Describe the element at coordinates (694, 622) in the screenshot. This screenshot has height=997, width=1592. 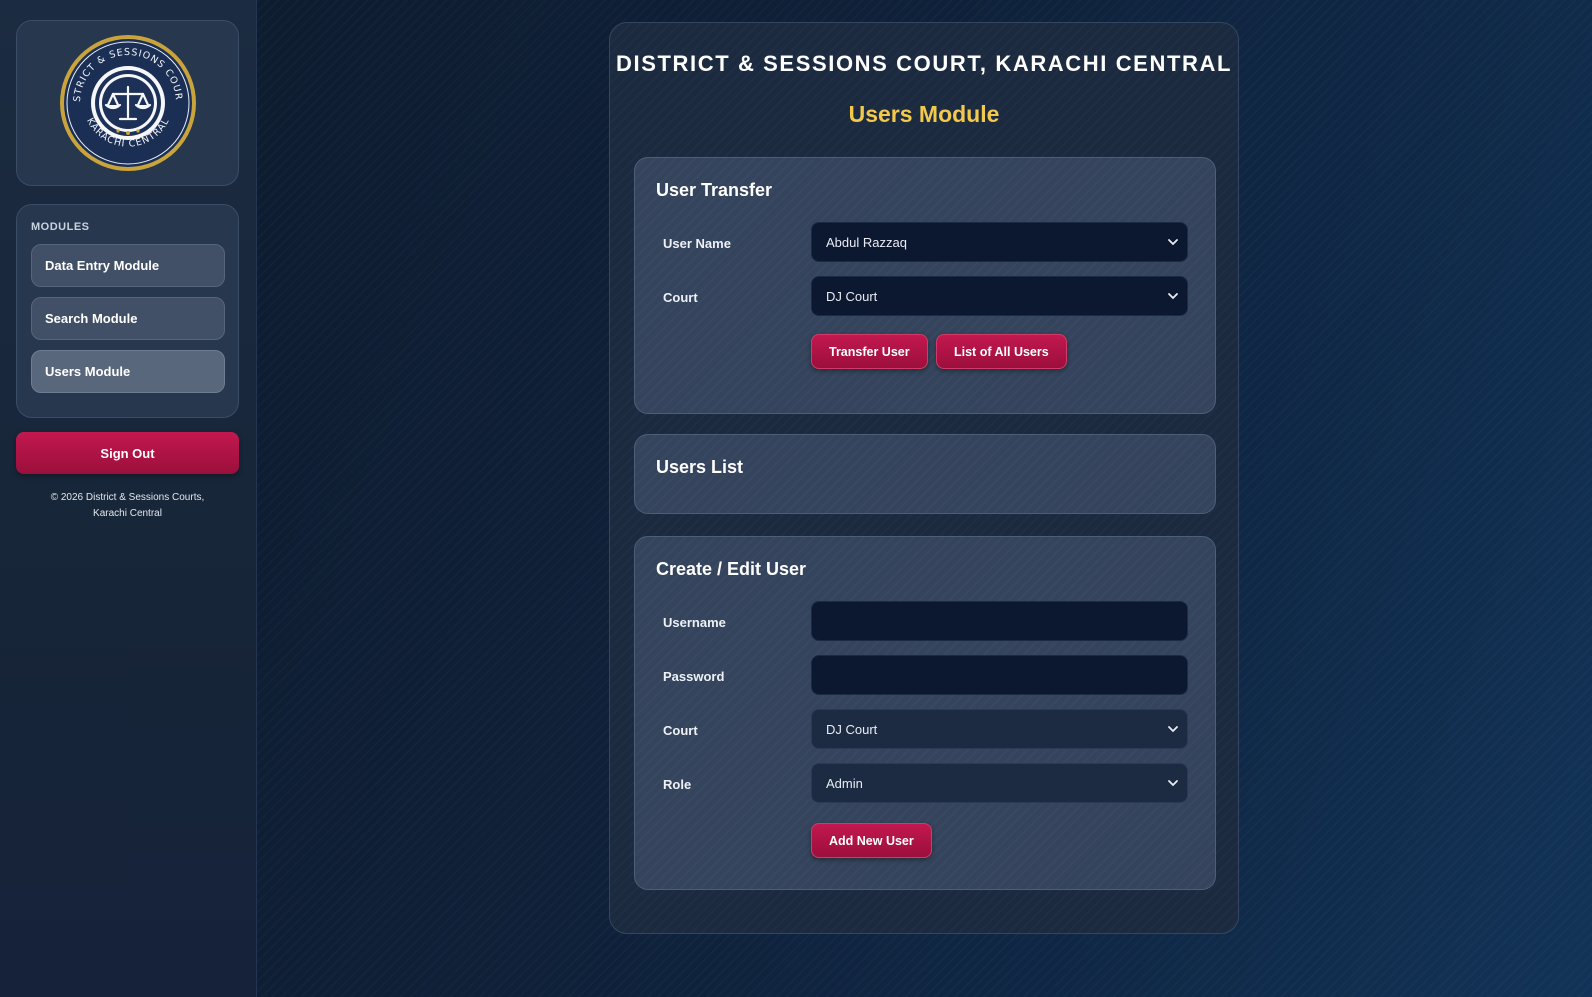
I see `username-label: Username` at that location.